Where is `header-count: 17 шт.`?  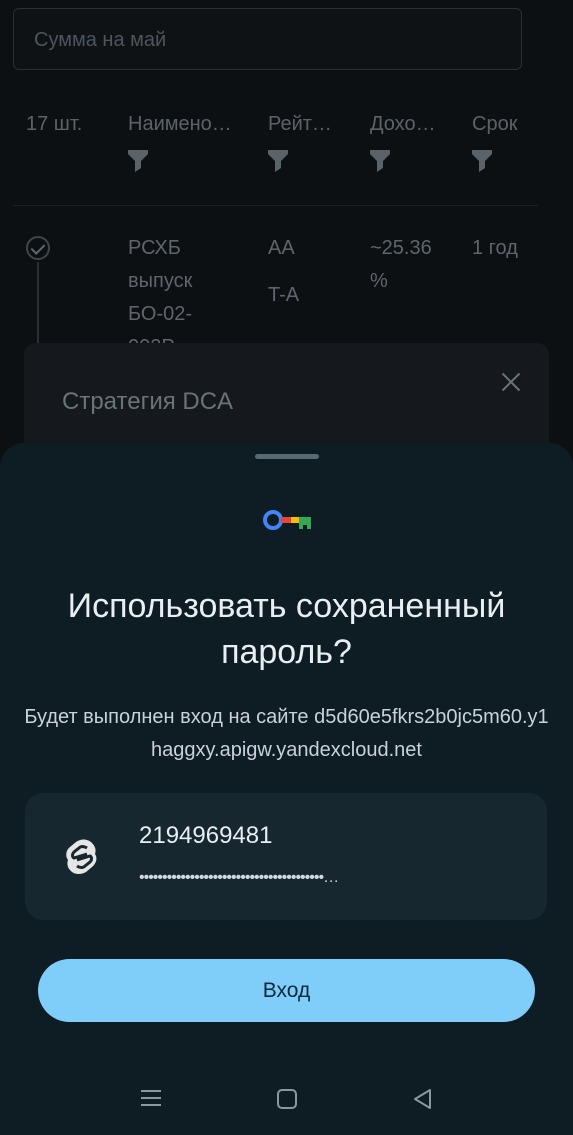
header-count: 17 шт. is located at coordinates (54, 124).